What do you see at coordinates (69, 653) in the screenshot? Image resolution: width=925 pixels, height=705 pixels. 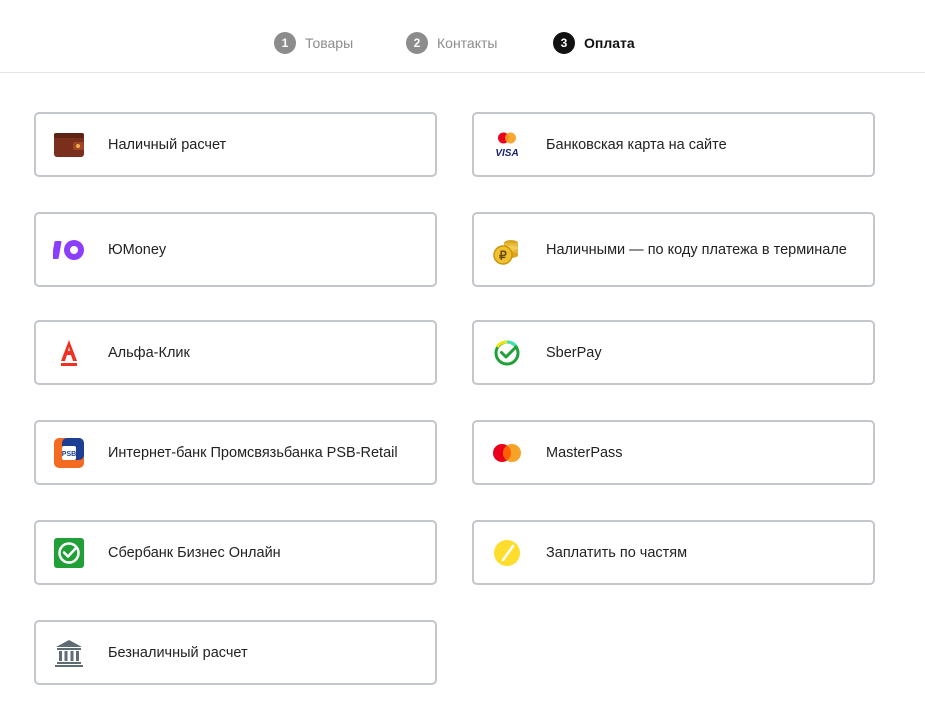 I see `bank-building-icon` at bounding box center [69, 653].